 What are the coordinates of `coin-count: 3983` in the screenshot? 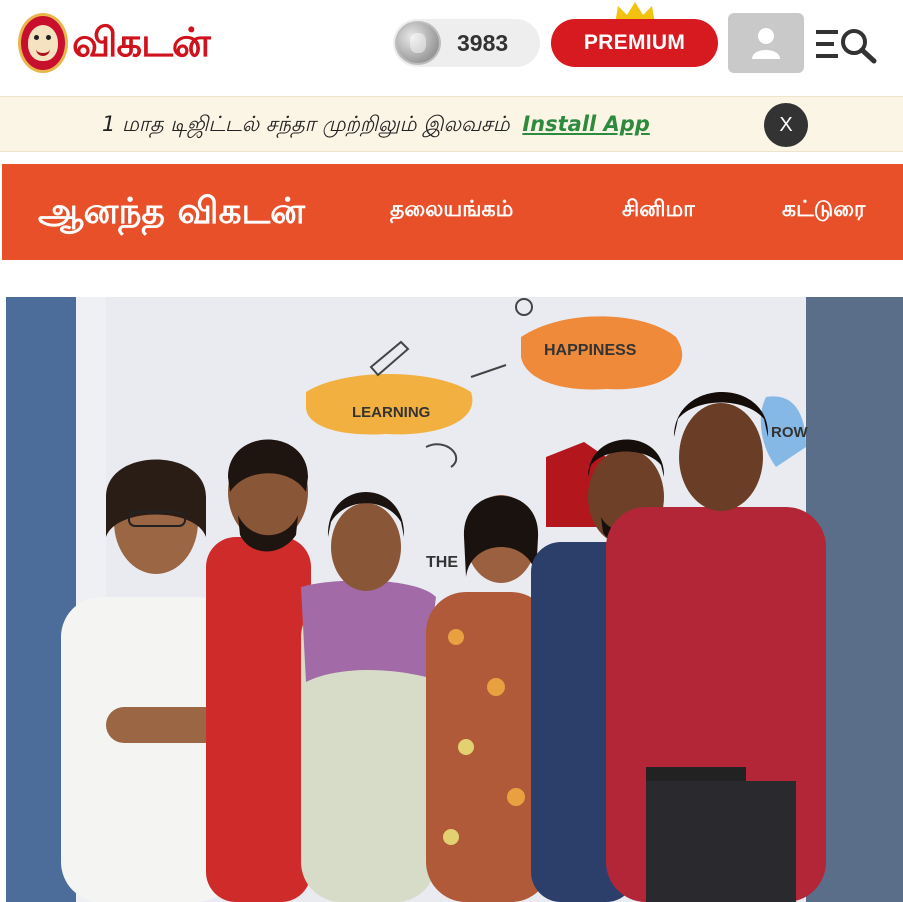 It's located at (483, 43).